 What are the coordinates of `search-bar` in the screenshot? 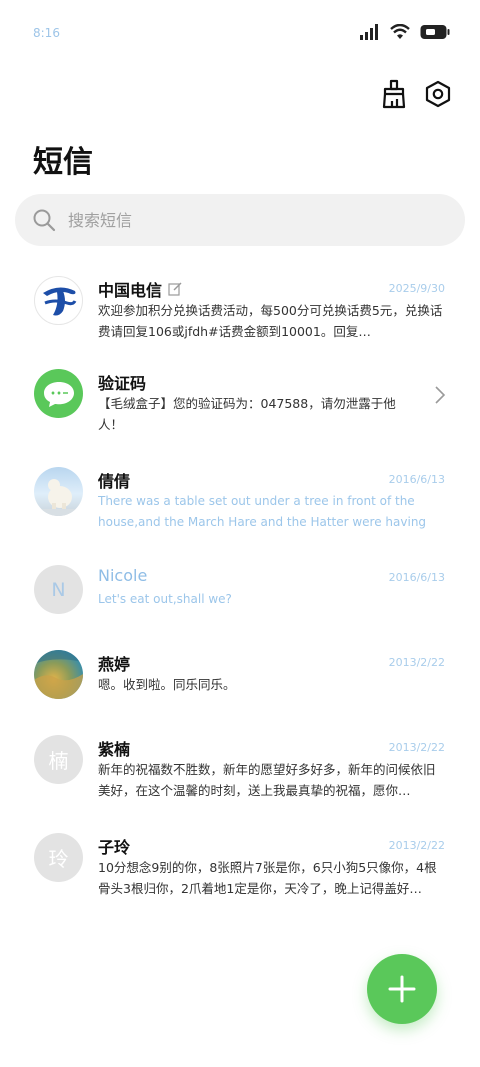 It's located at (240, 220).